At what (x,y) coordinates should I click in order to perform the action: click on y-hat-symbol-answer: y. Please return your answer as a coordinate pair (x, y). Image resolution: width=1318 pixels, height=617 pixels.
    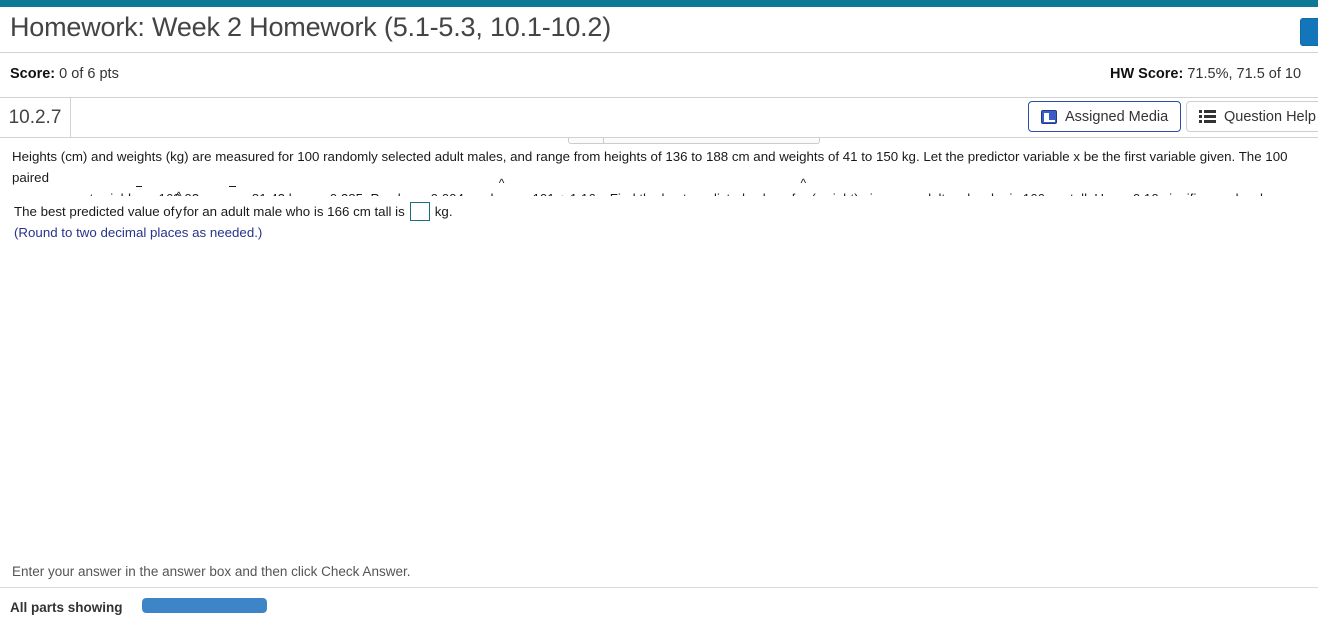
    Looking at the image, I should click on (178, 206).